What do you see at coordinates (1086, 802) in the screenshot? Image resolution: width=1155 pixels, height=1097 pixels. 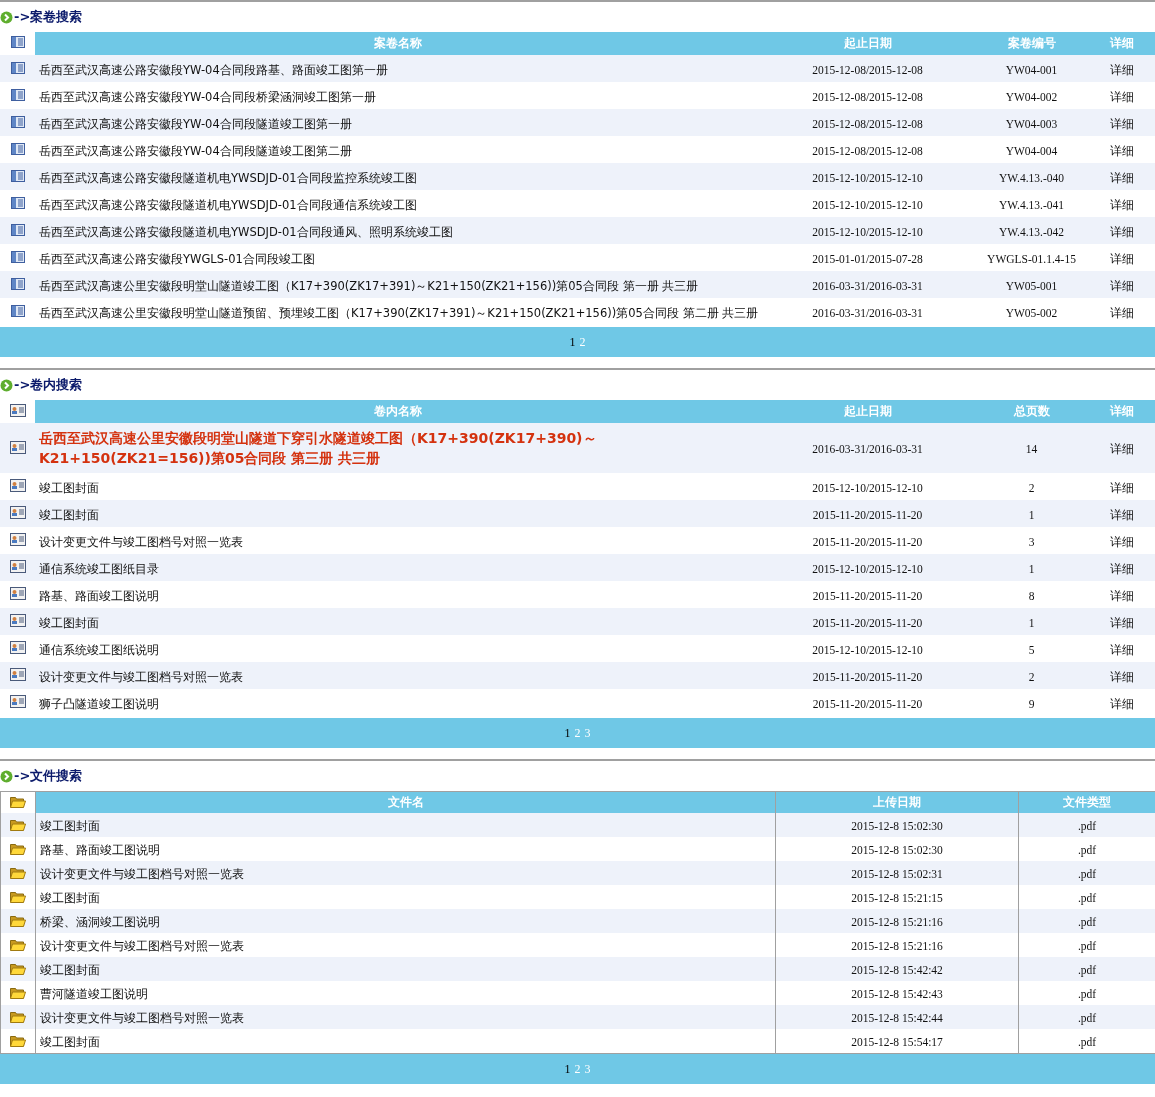 I see `column-header: 文件类型` at bounding box center [1086, 802].